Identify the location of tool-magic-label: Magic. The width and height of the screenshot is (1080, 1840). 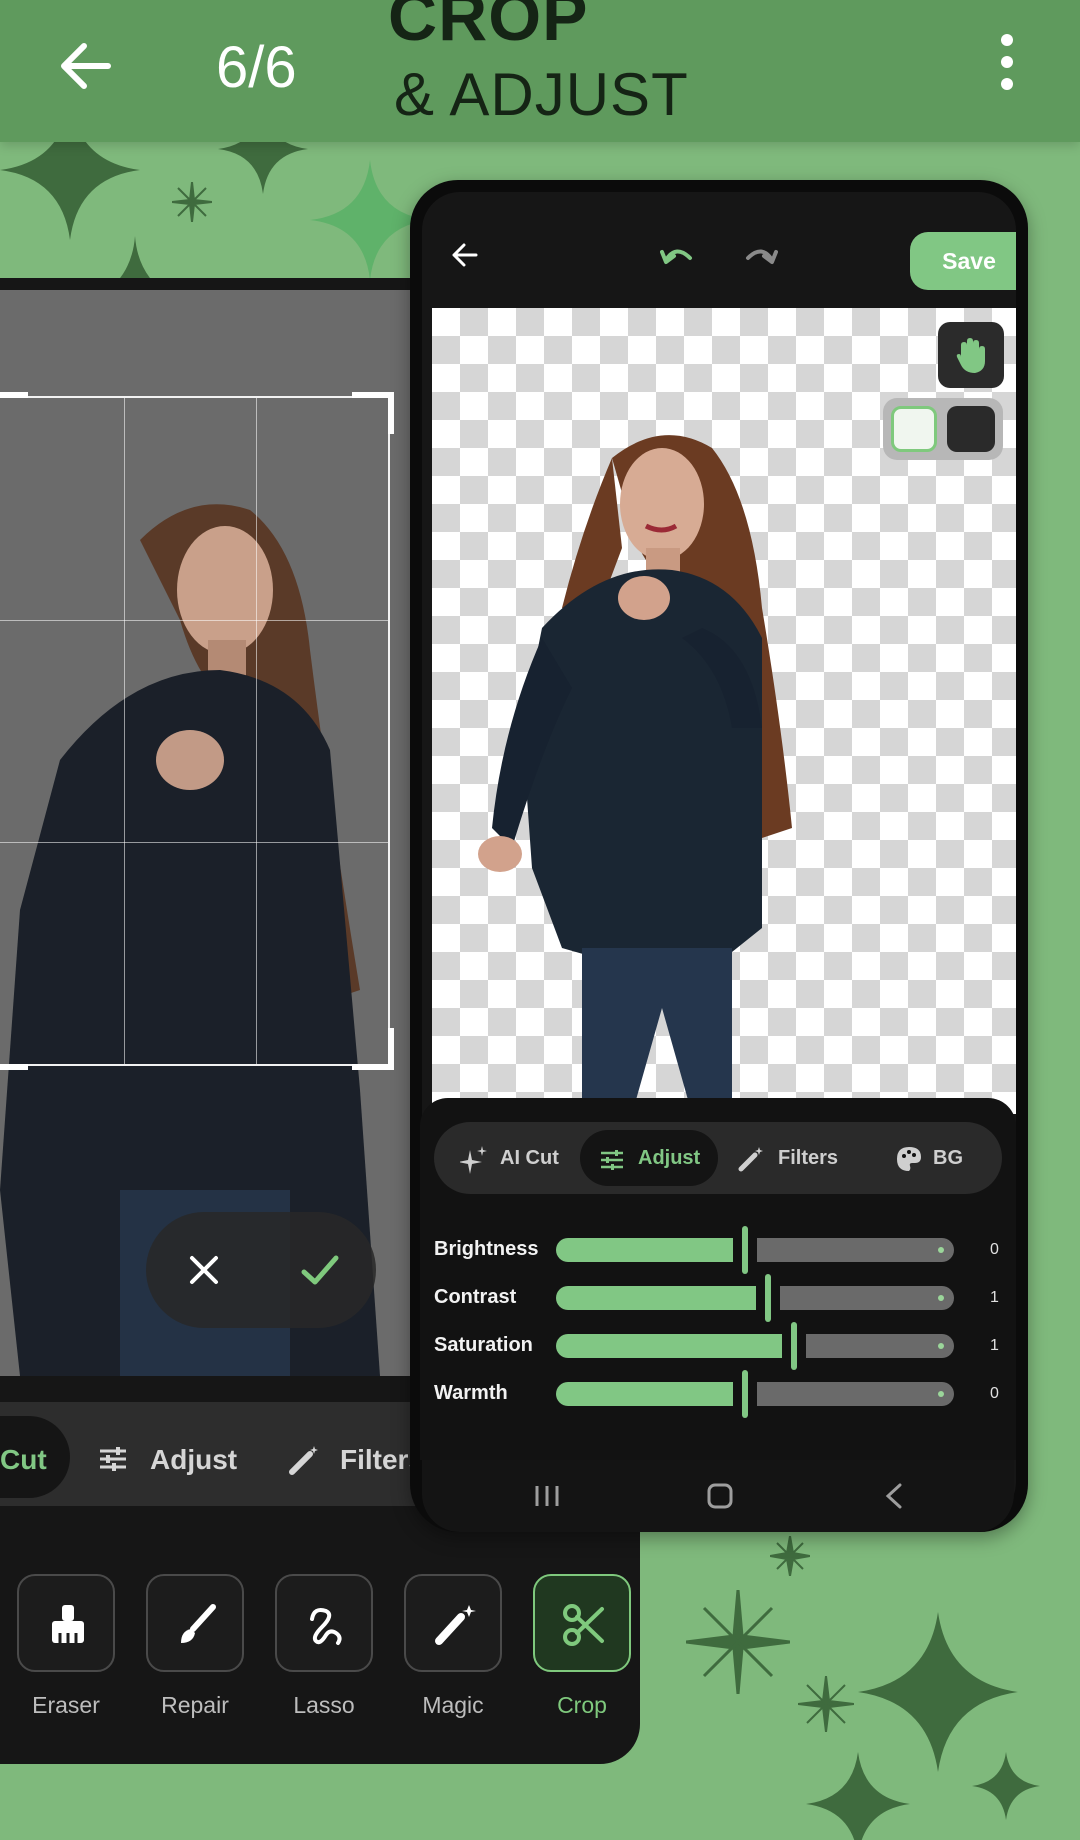
(453, 1705).